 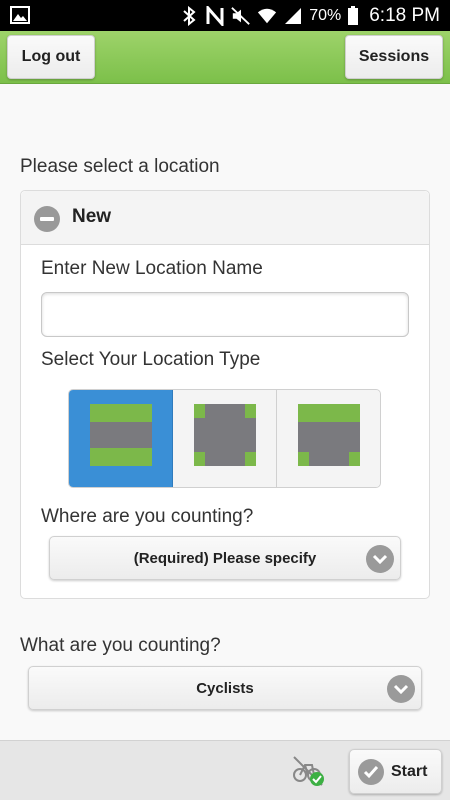 I want to click on what-counting-select: Cyclists, so click(x=225, y=688).